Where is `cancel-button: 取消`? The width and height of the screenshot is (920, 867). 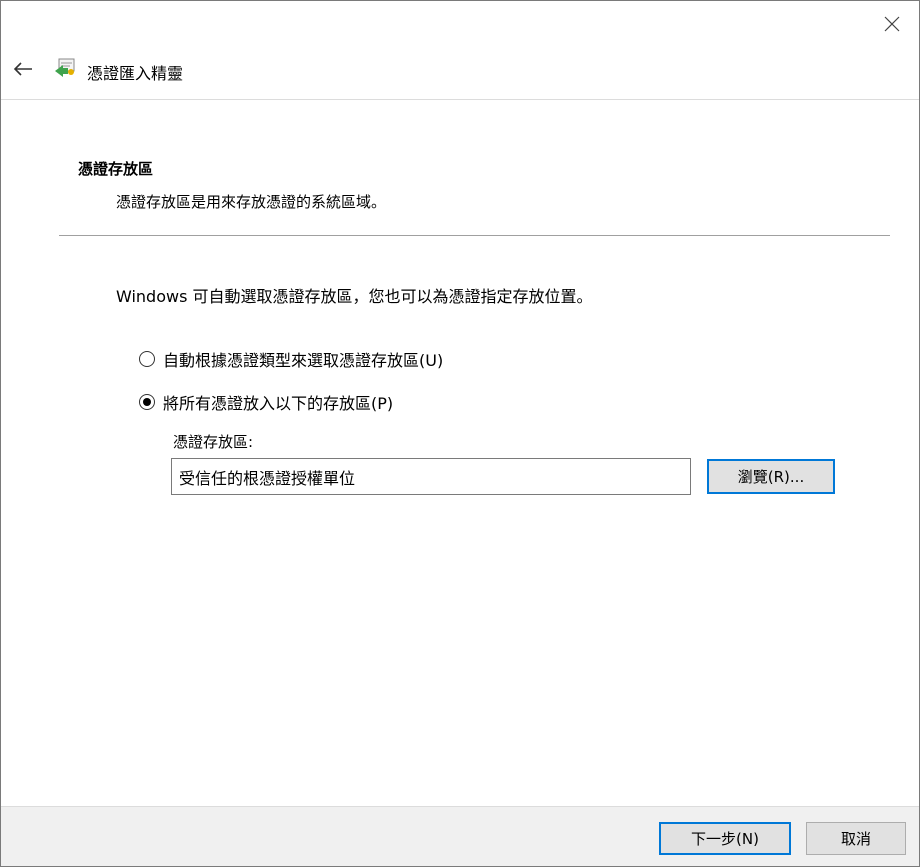 cancel-button: 取消 is located at coordinates (856, 838).